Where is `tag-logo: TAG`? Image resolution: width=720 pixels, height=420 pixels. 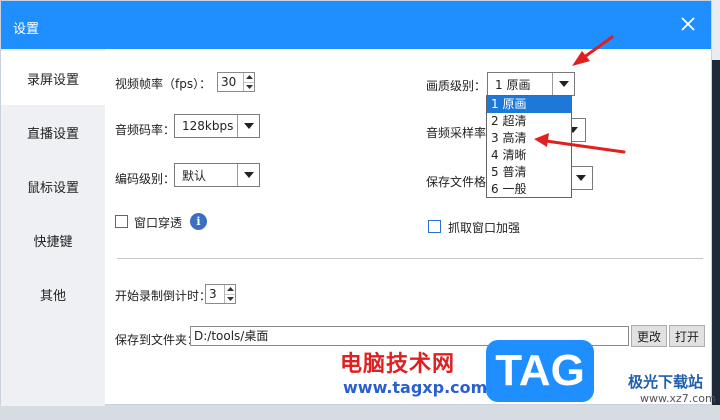
tag-logo: TAG is located at coordinates (540, 371).